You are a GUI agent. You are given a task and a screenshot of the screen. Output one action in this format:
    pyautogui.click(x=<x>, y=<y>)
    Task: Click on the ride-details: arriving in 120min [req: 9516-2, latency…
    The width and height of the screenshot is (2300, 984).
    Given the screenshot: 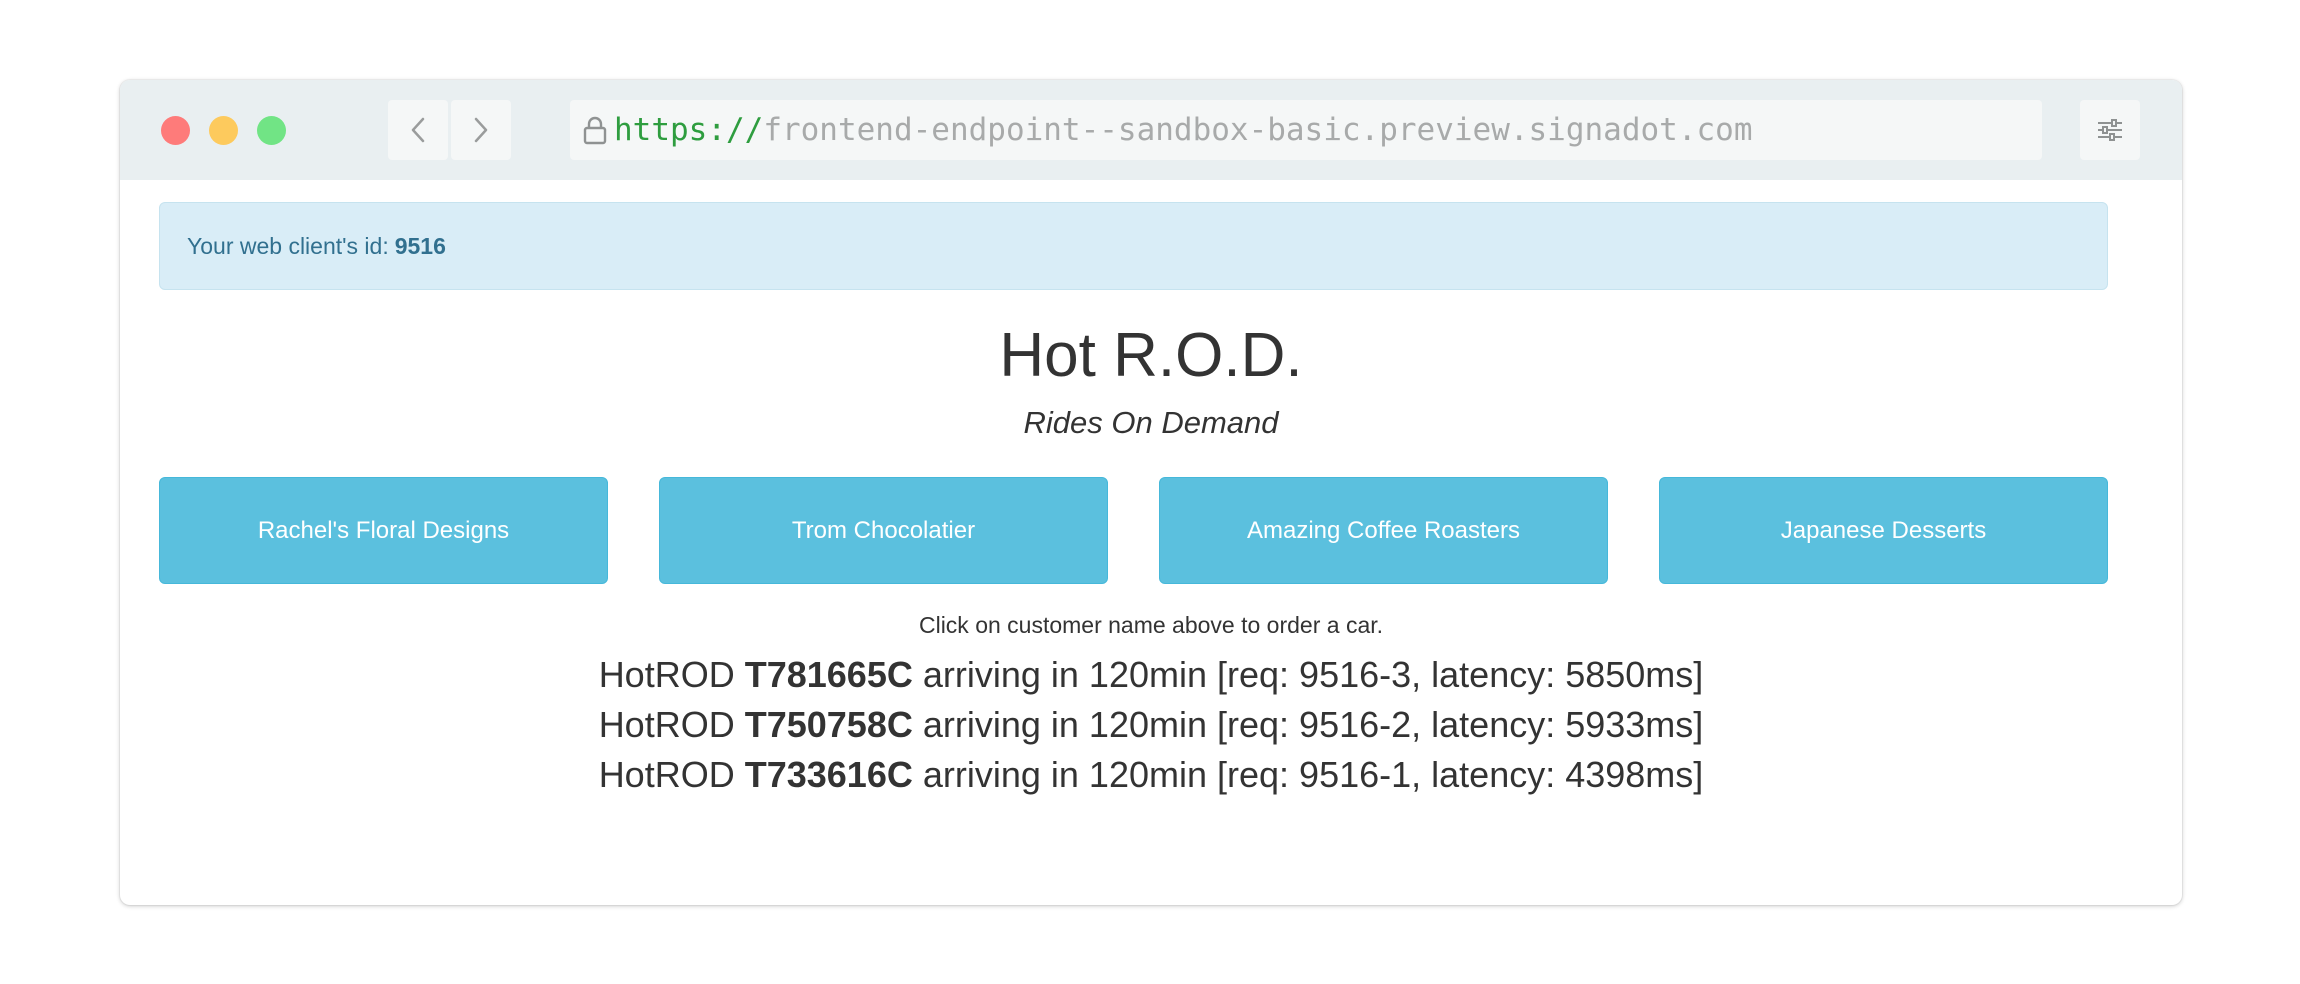 What is the action you would take?
    pyautogui.click(x=1313, y=724)
    